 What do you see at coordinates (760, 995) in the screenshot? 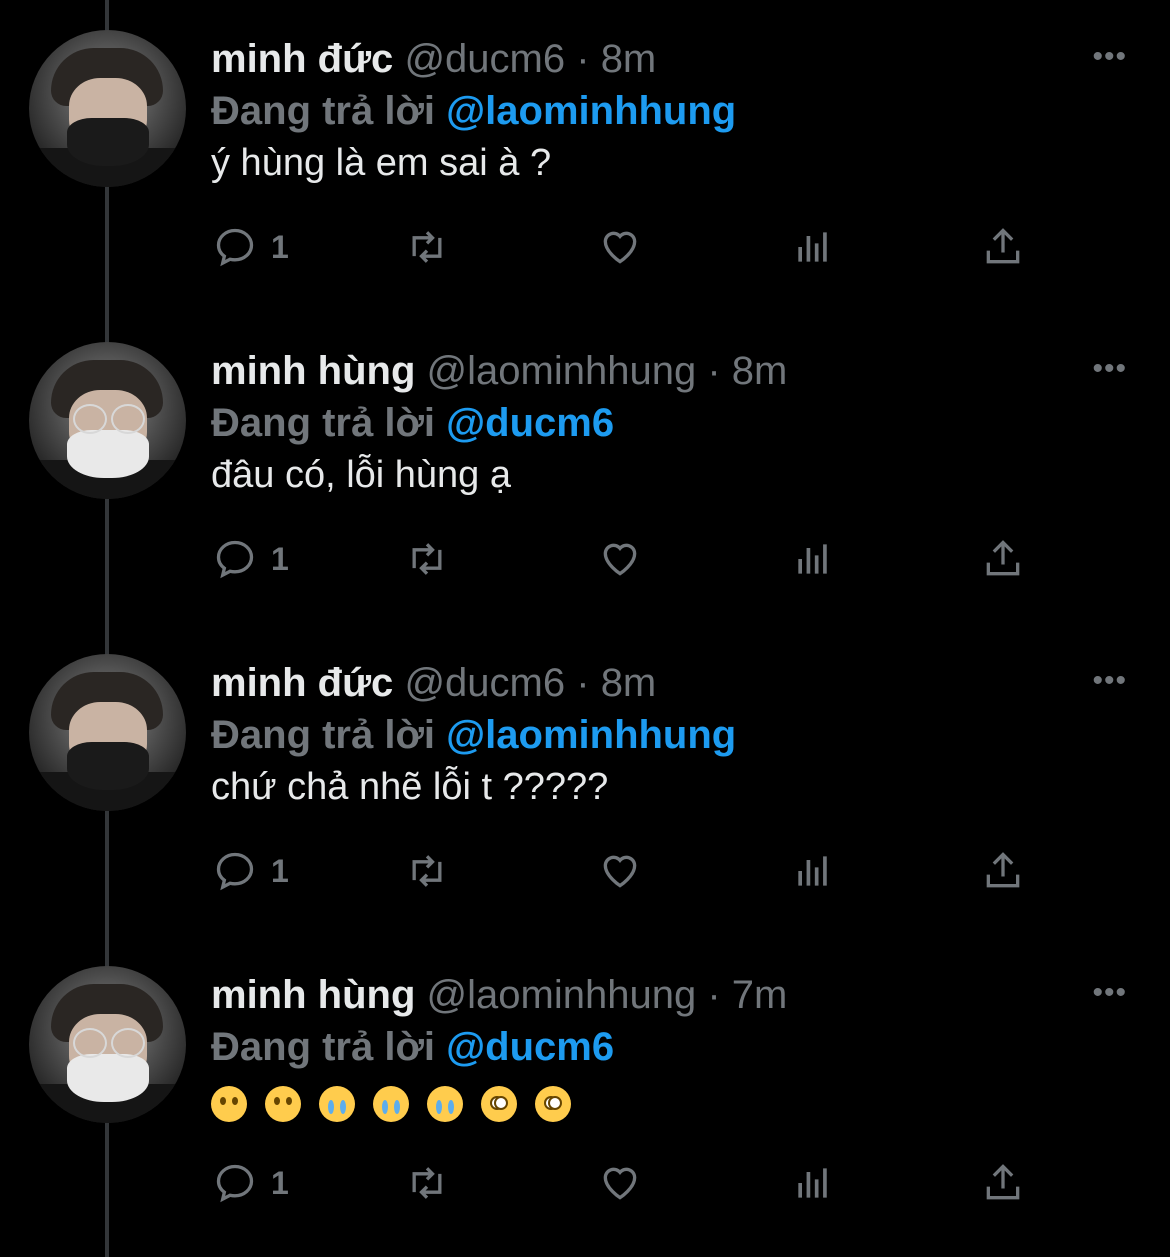
I see `timestamp: 7m` at bounding box center [760, 995].